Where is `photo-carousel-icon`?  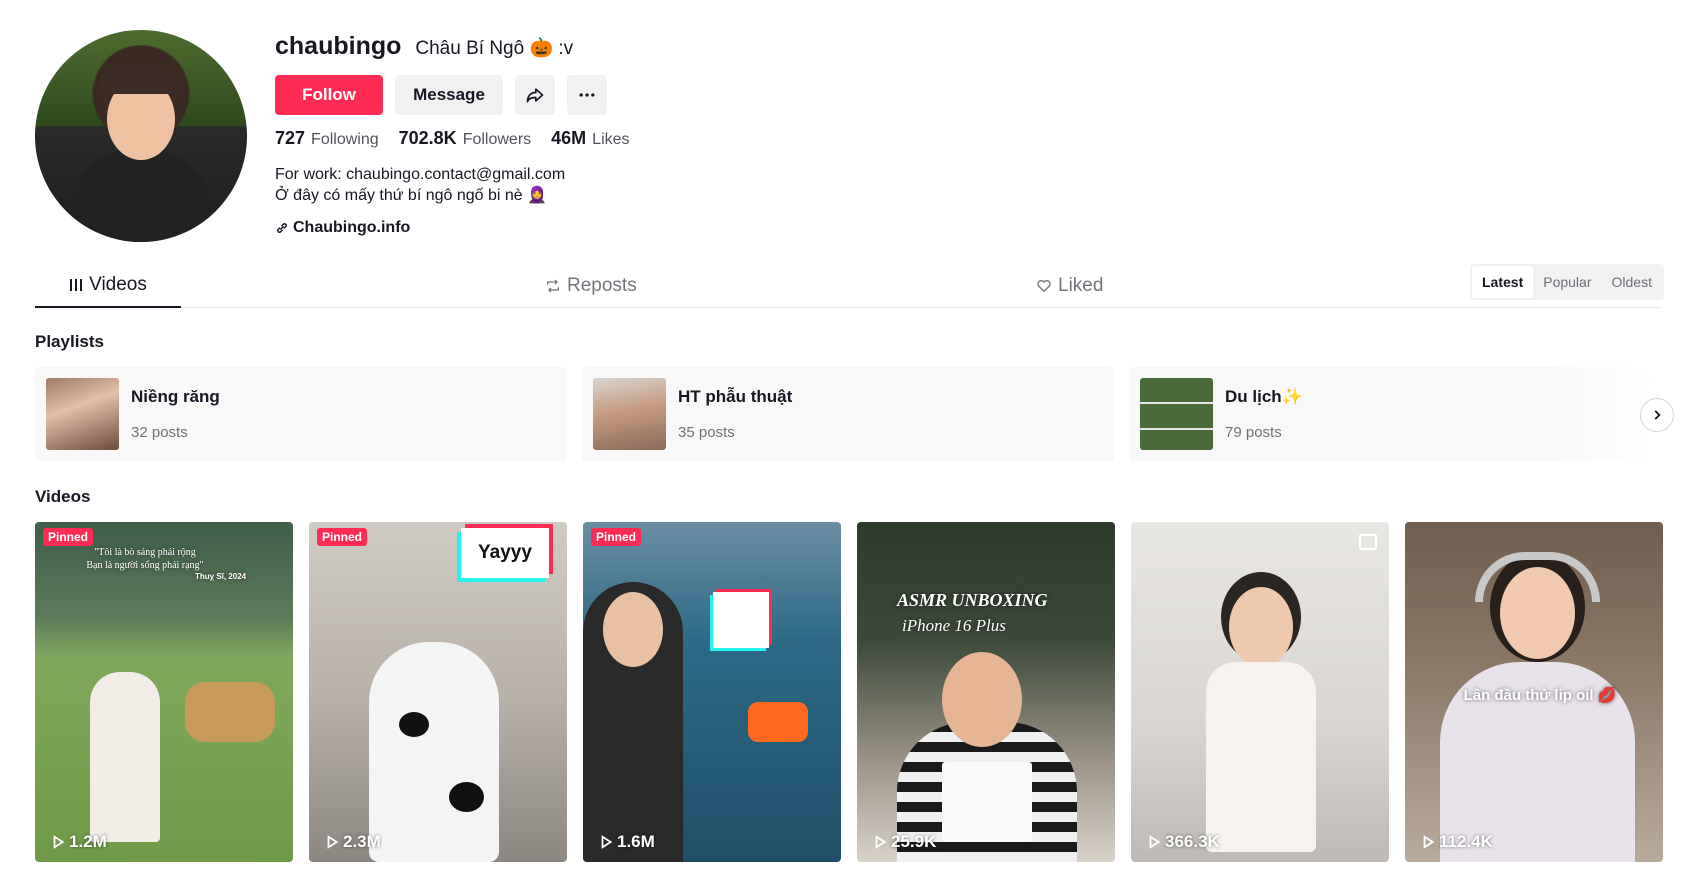 photo-carousel-icon is located at coordinates (1368, 542).